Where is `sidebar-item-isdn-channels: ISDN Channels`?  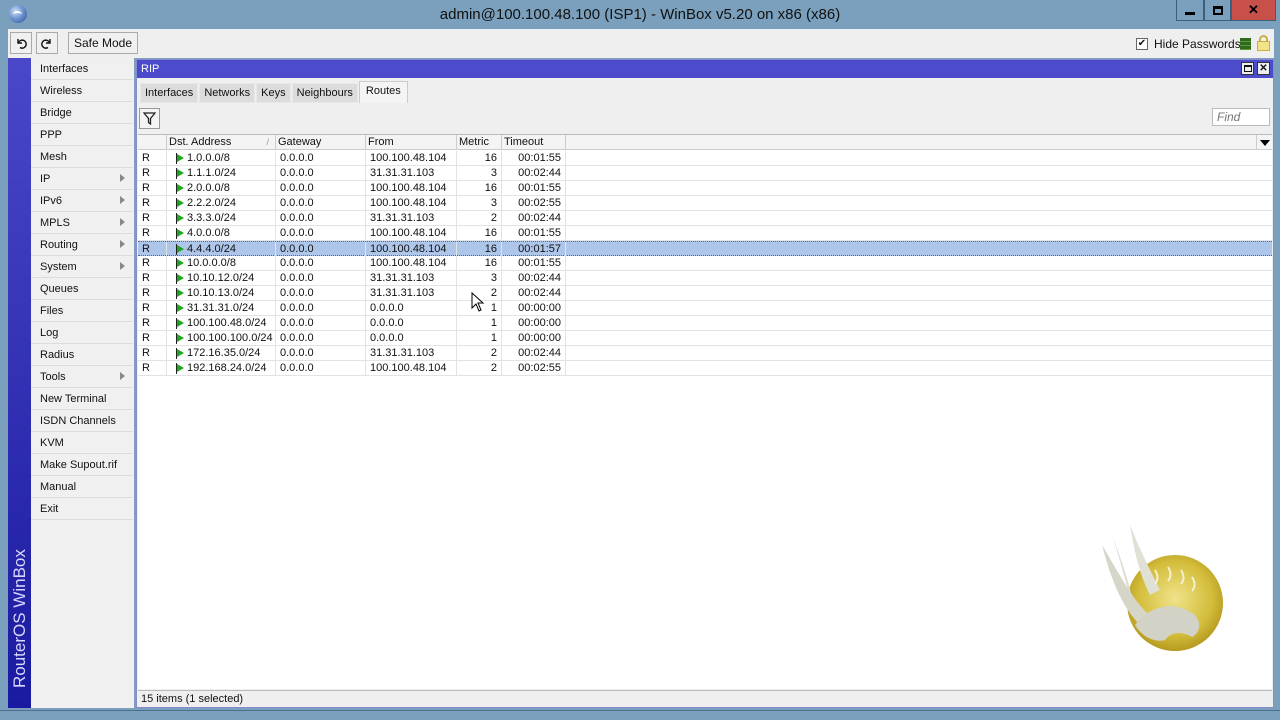 sidebar-item-isdn-channels: ISDN Channels is located at coordinates (82, 421).